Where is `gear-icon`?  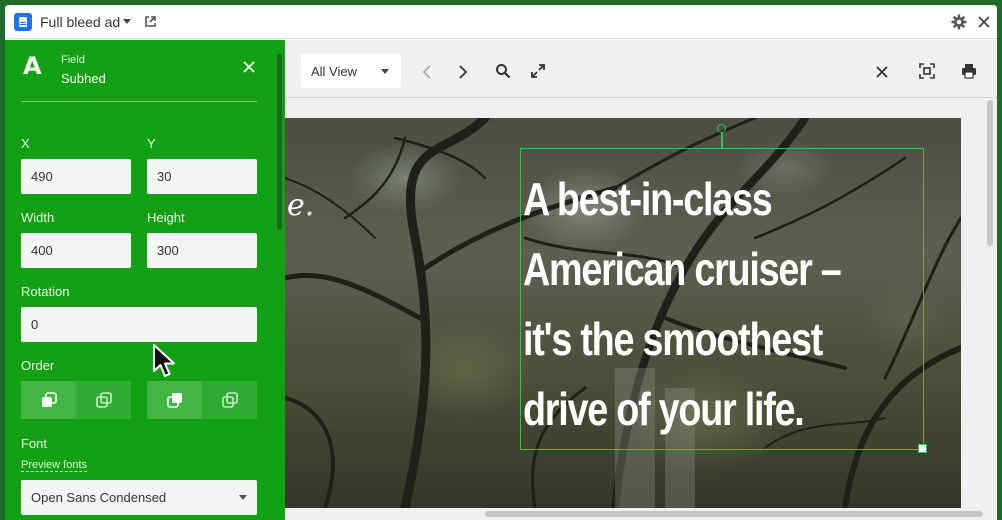
gear-icon is located at coordinates (959, 22).